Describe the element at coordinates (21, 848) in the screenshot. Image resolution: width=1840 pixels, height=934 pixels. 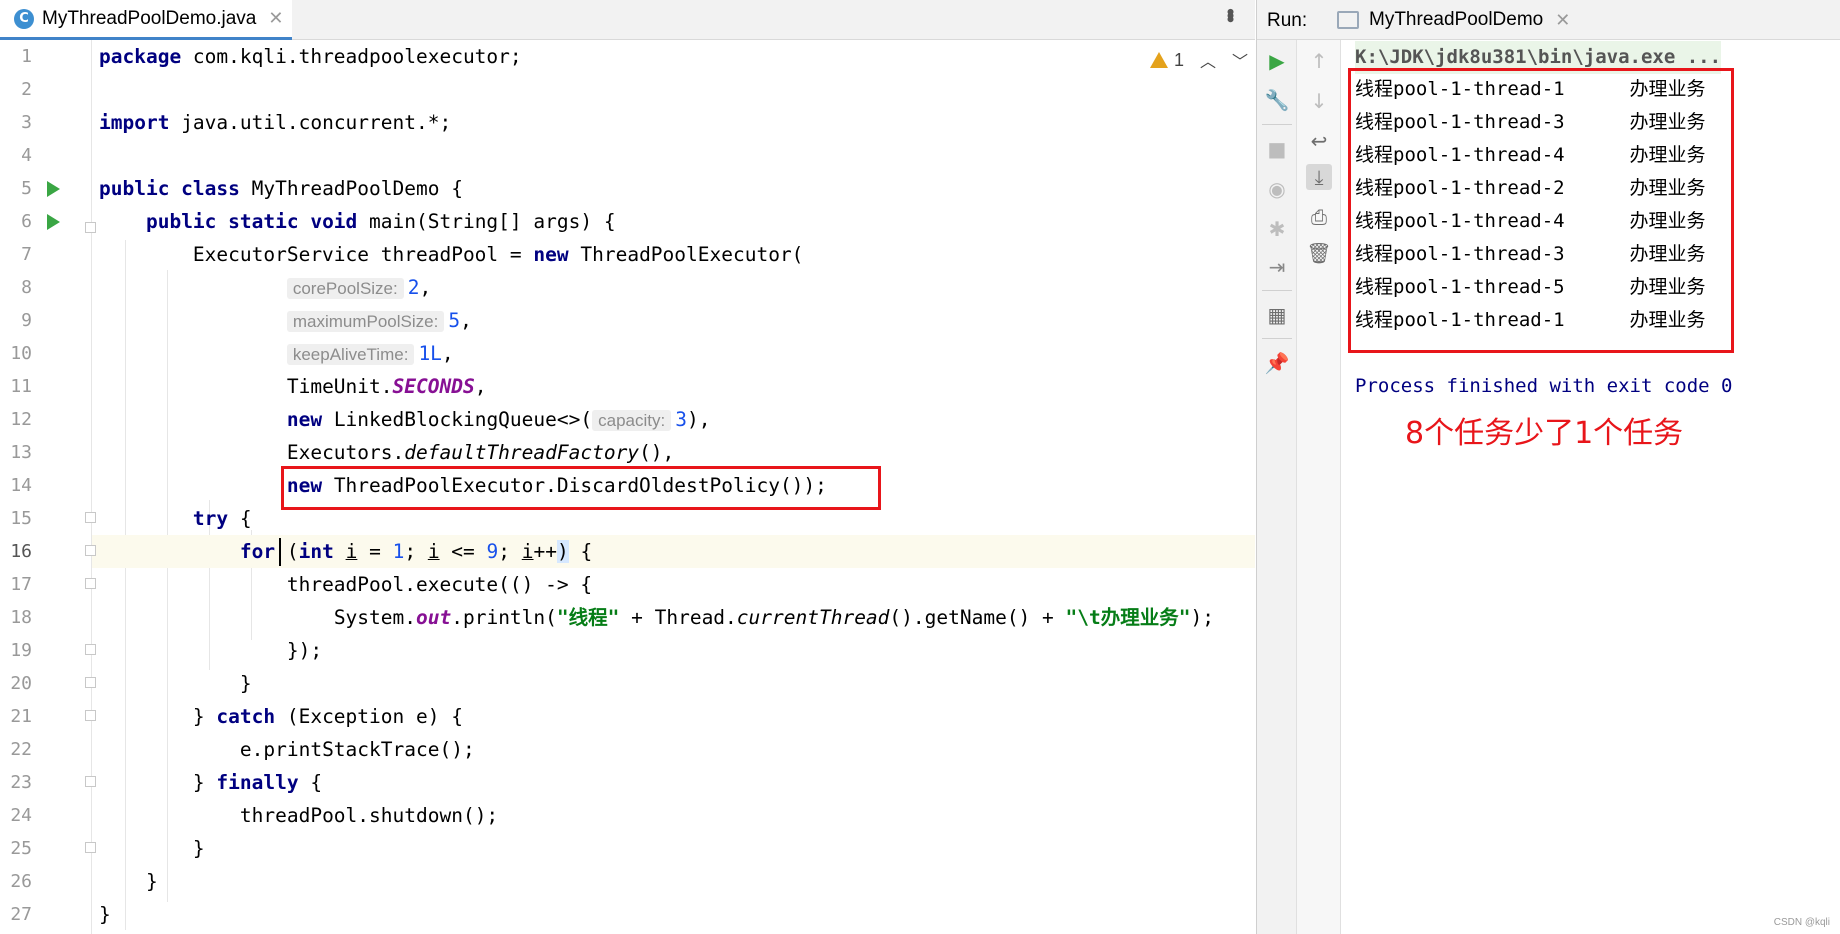
I see `line-number: 25` at that location.